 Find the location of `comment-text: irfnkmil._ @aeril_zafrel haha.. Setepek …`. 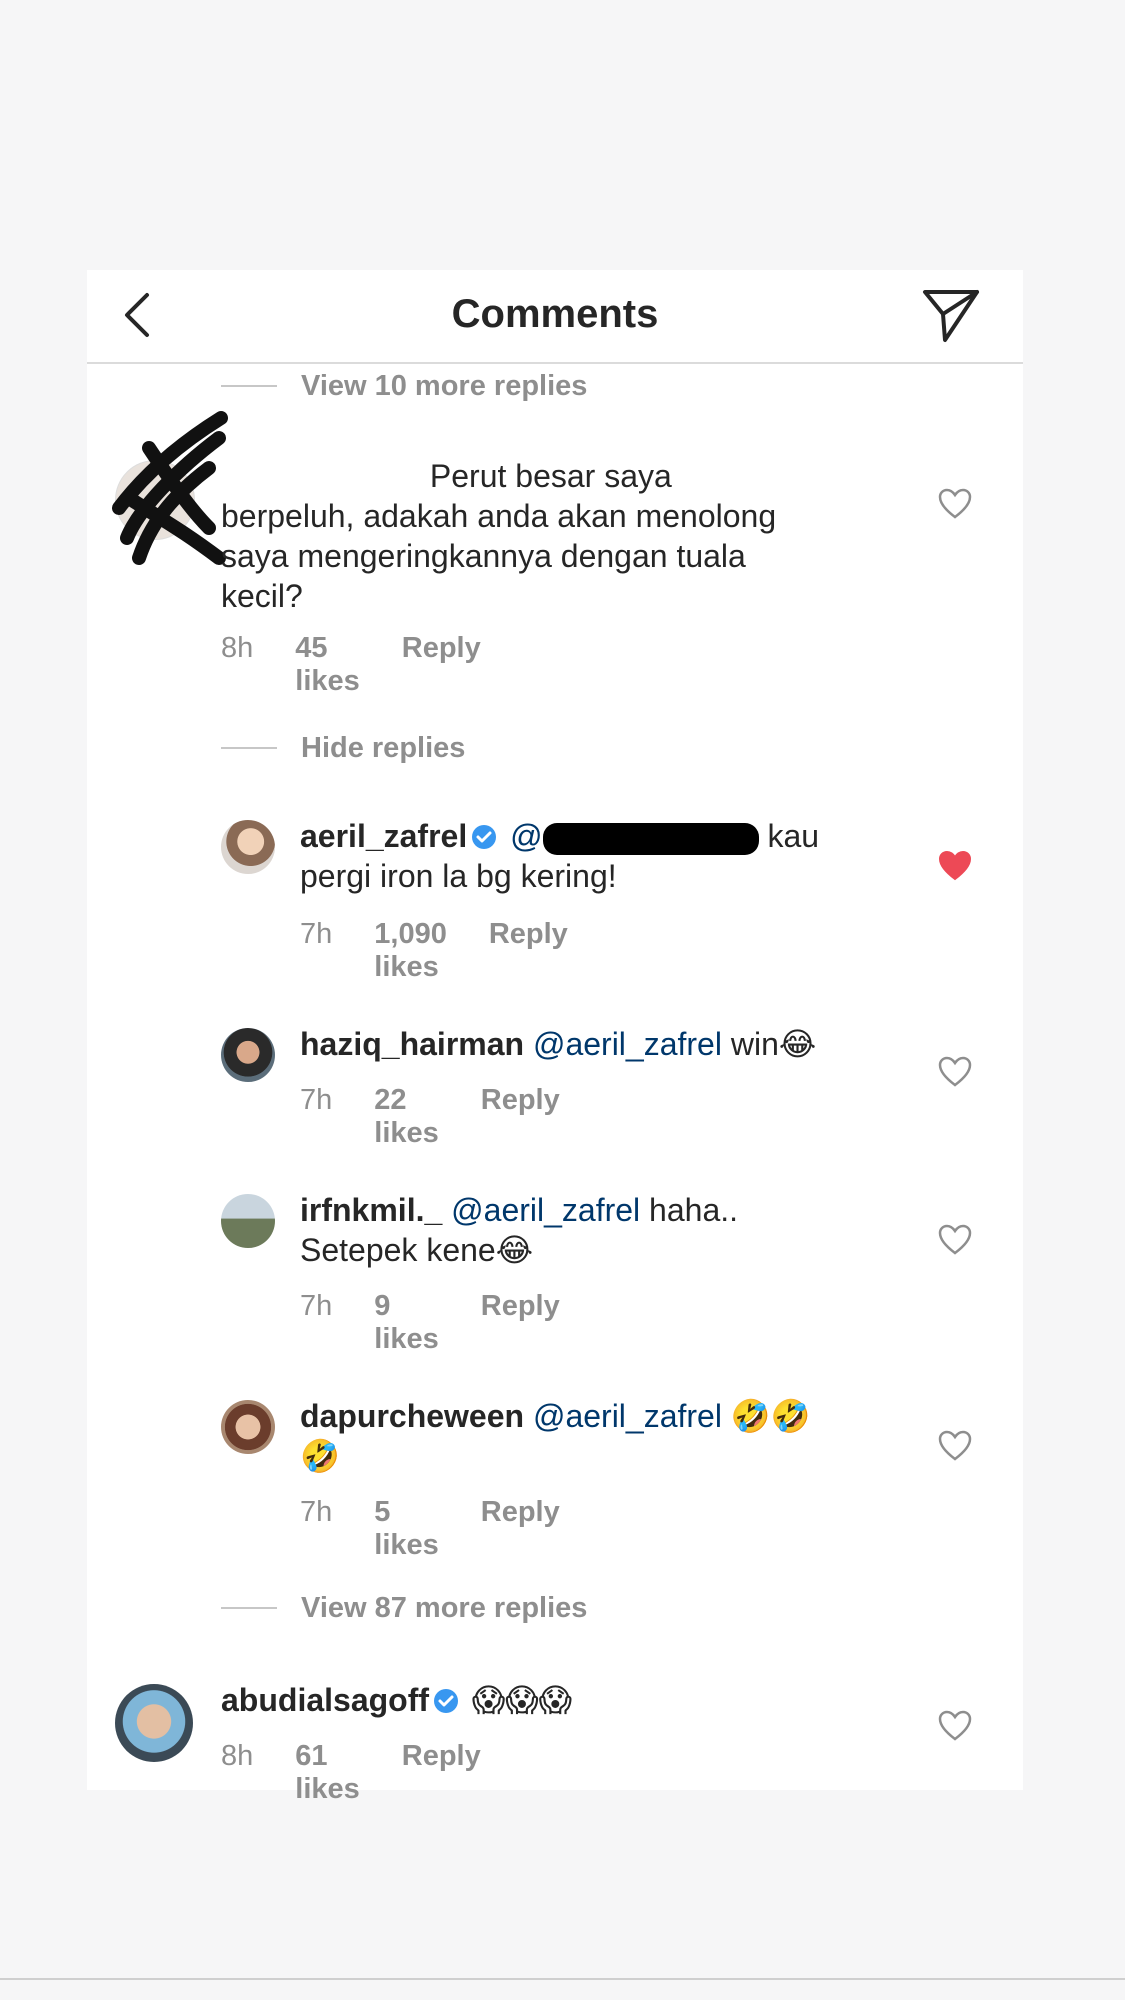

comment-text: irfnkmil._ @aeril_zafrel haha.. Setepek … is located at coordinates (519, 1230).